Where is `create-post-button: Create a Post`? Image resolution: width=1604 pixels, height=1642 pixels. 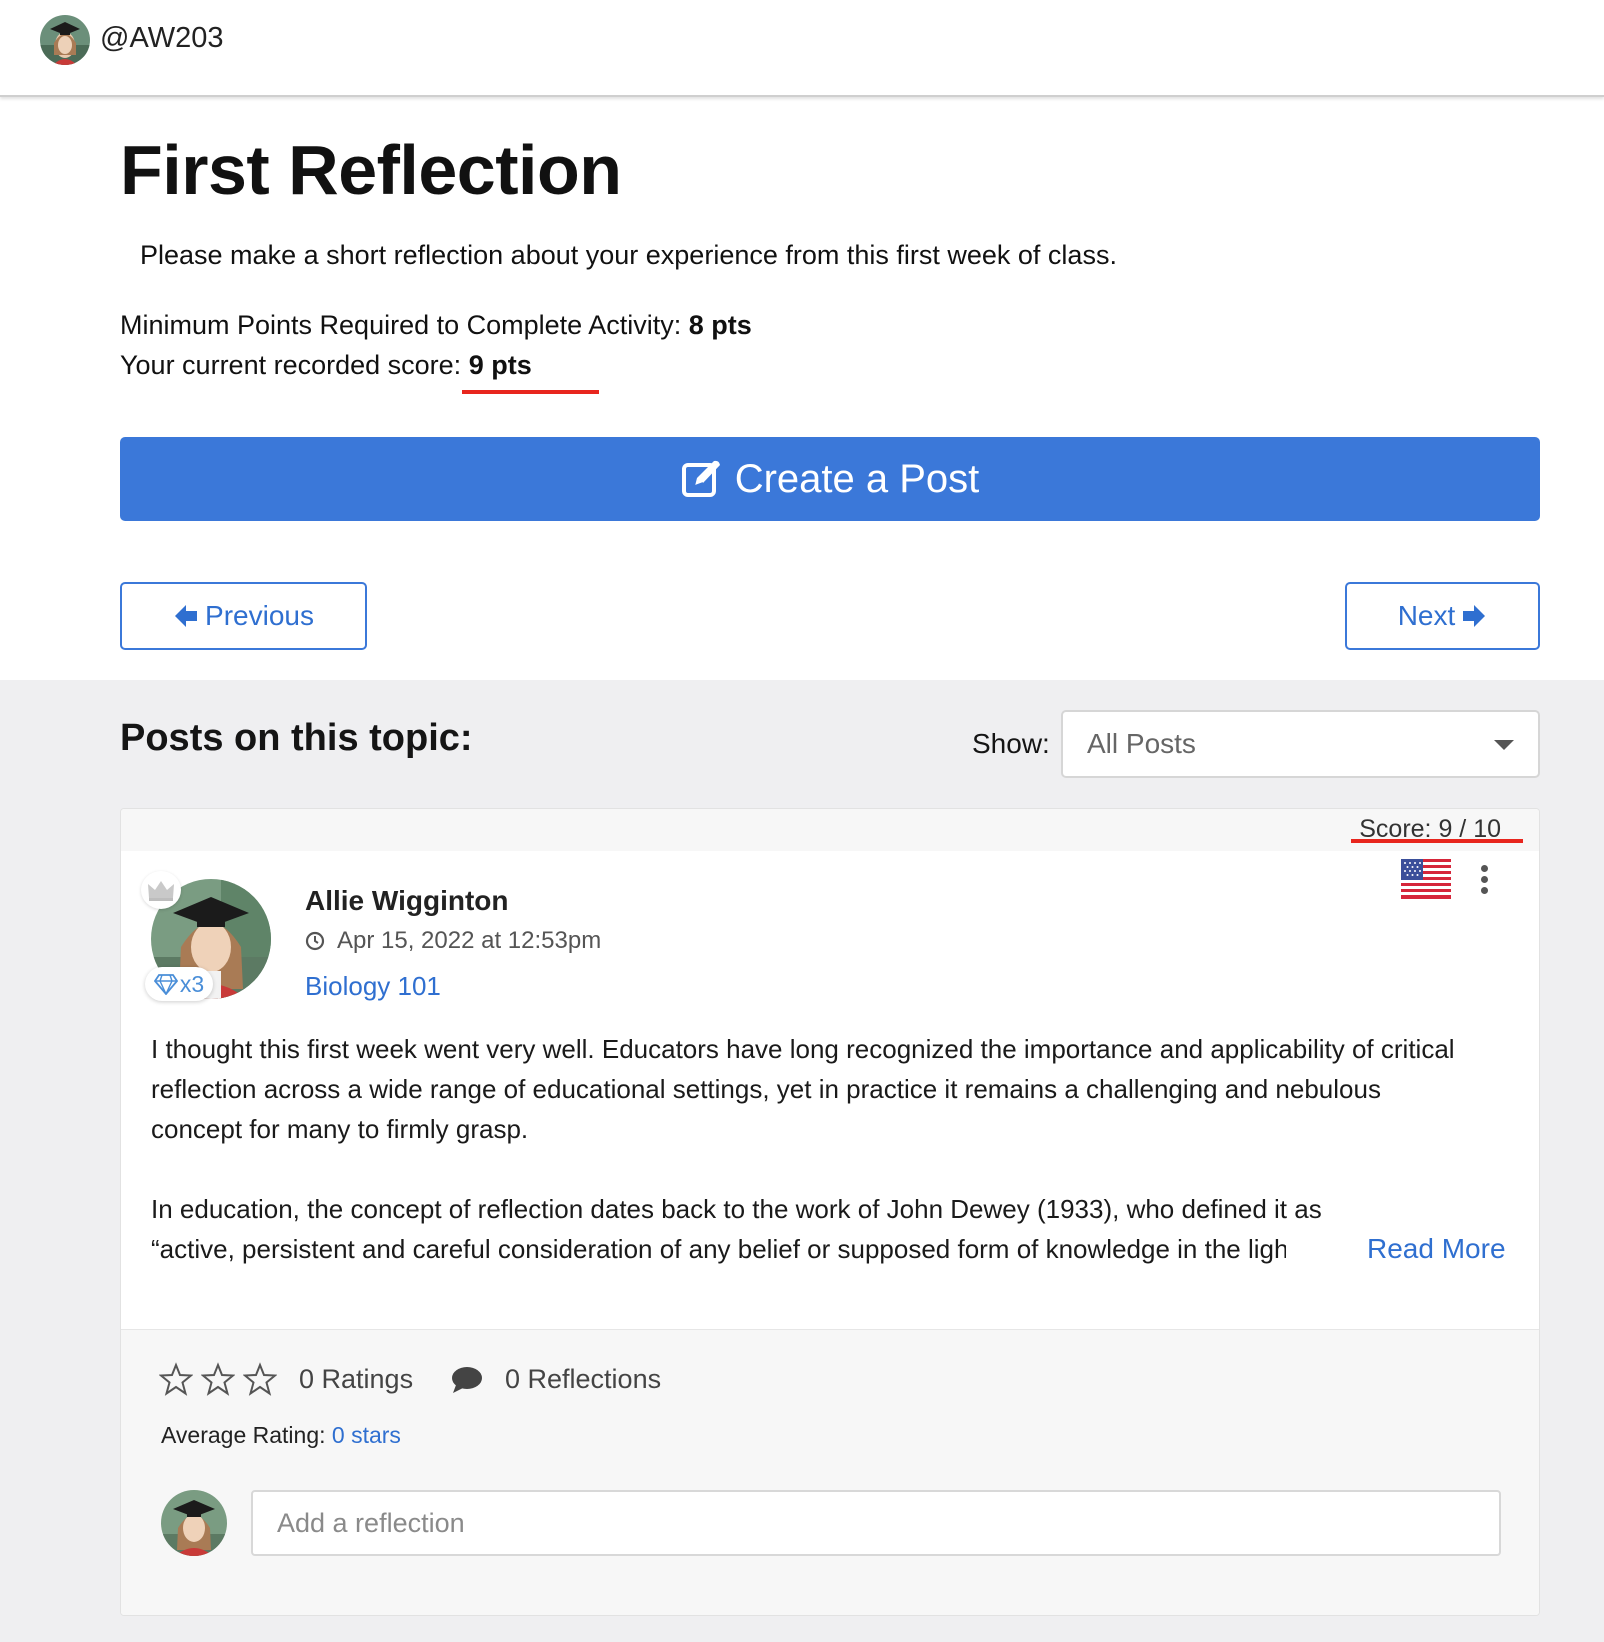
create-post-button: Create a Post is located at coordinates (830, 479).